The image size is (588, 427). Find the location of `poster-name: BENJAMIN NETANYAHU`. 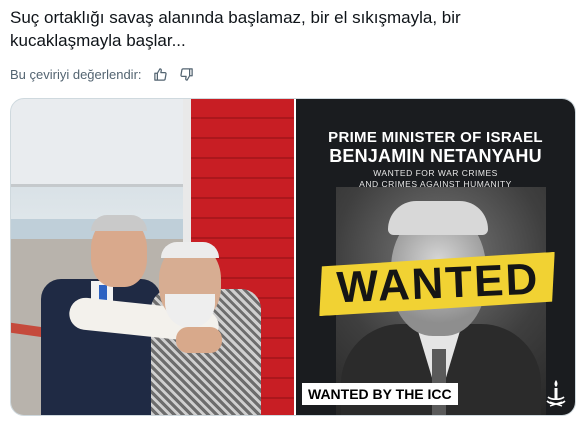

poster-name: BENJAMIN NETANYAHU is located at coordinates (435, 156).